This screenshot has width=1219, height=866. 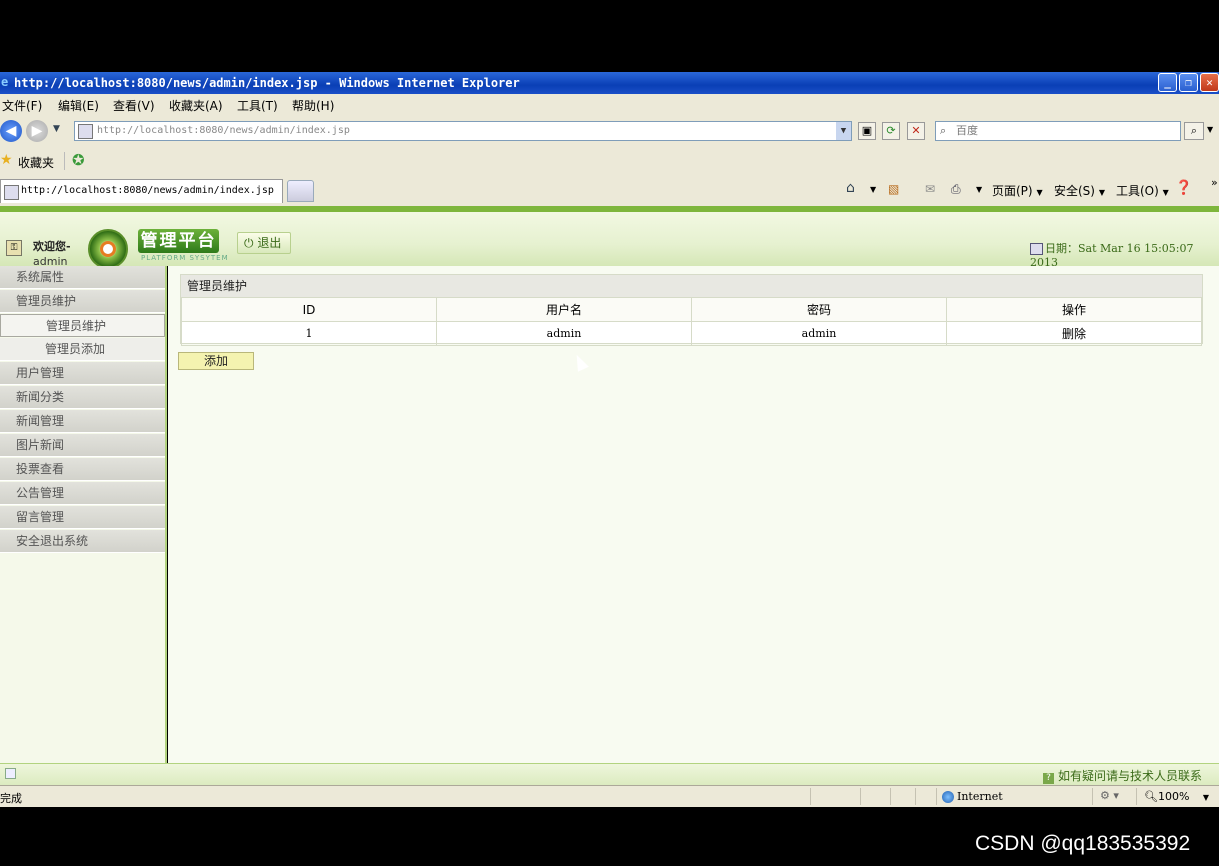 I want to click on menu-favorites: 收藏夹(A), so click(x=196, y=105).